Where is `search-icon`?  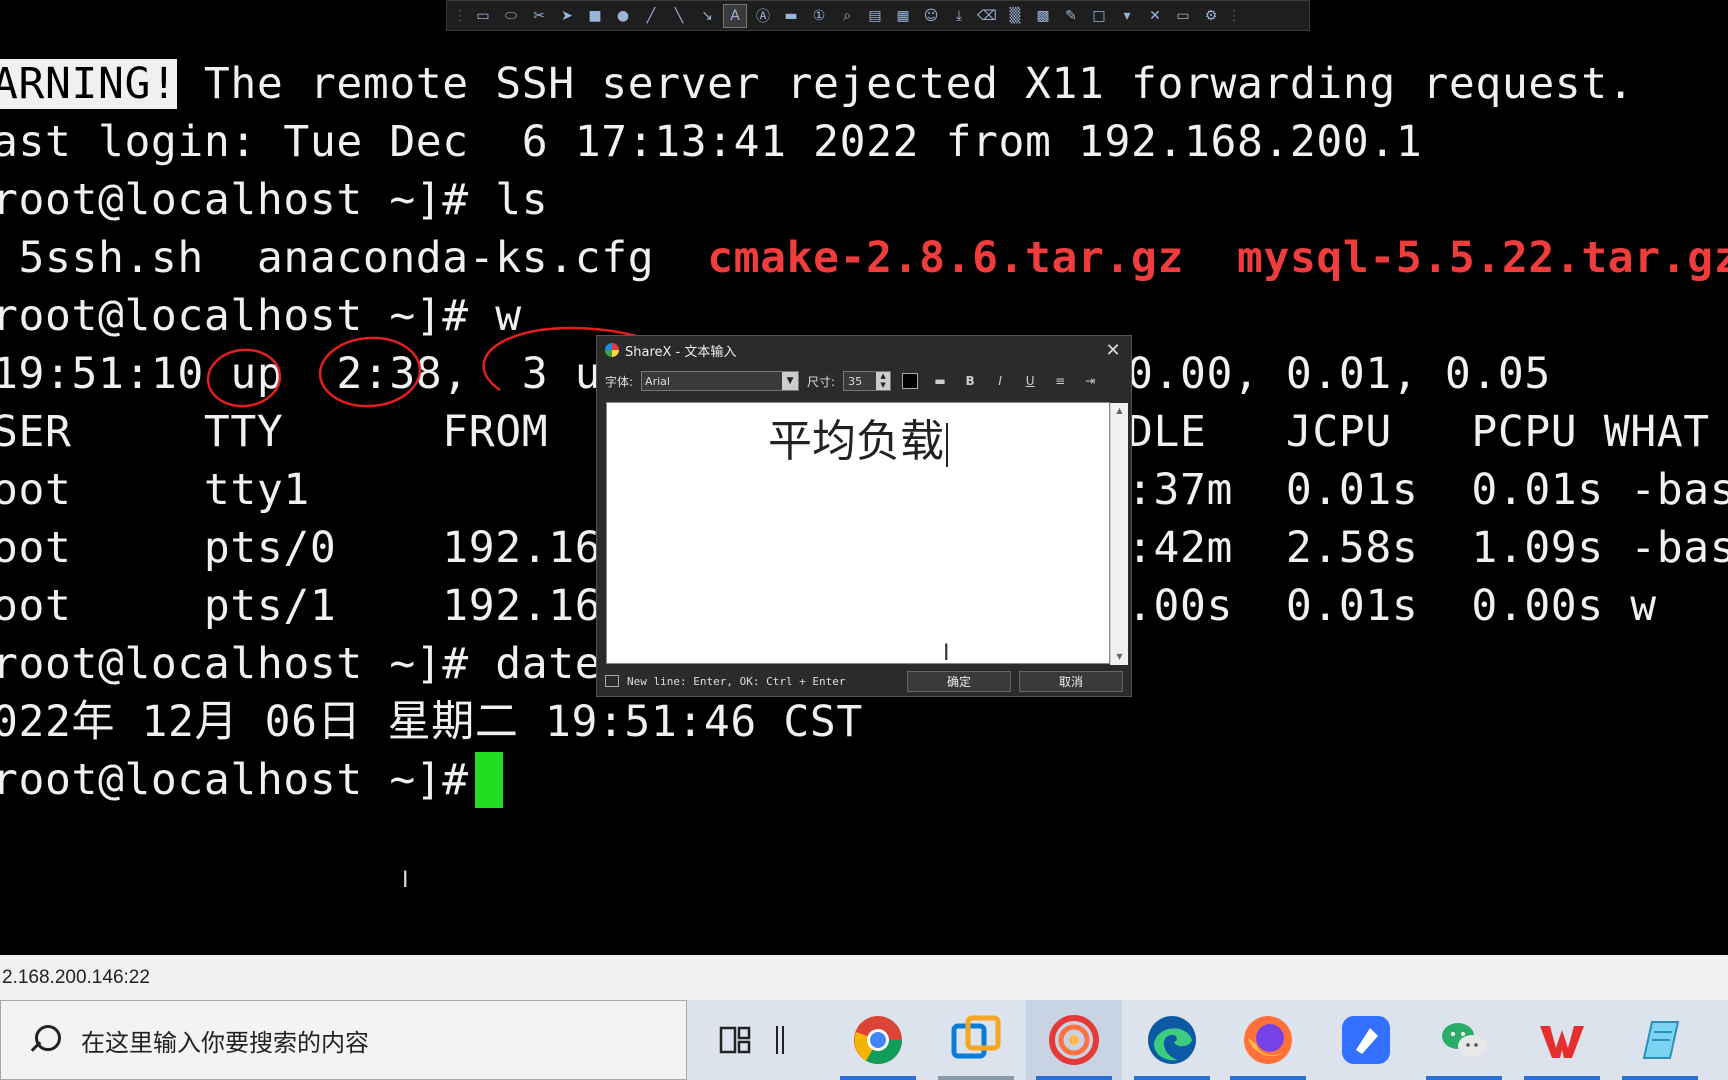 search-icon is located at coordinates (44, 1040).